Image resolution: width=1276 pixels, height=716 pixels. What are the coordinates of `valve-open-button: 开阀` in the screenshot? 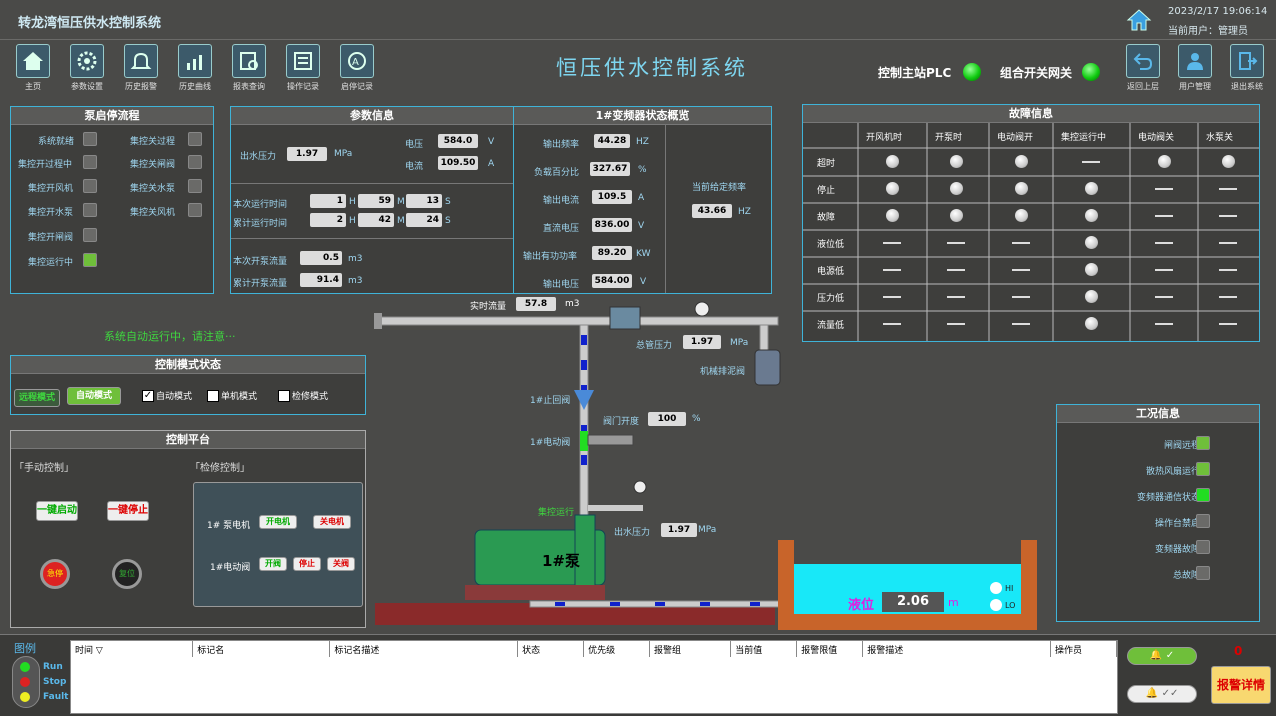 It's located at (273, 564).